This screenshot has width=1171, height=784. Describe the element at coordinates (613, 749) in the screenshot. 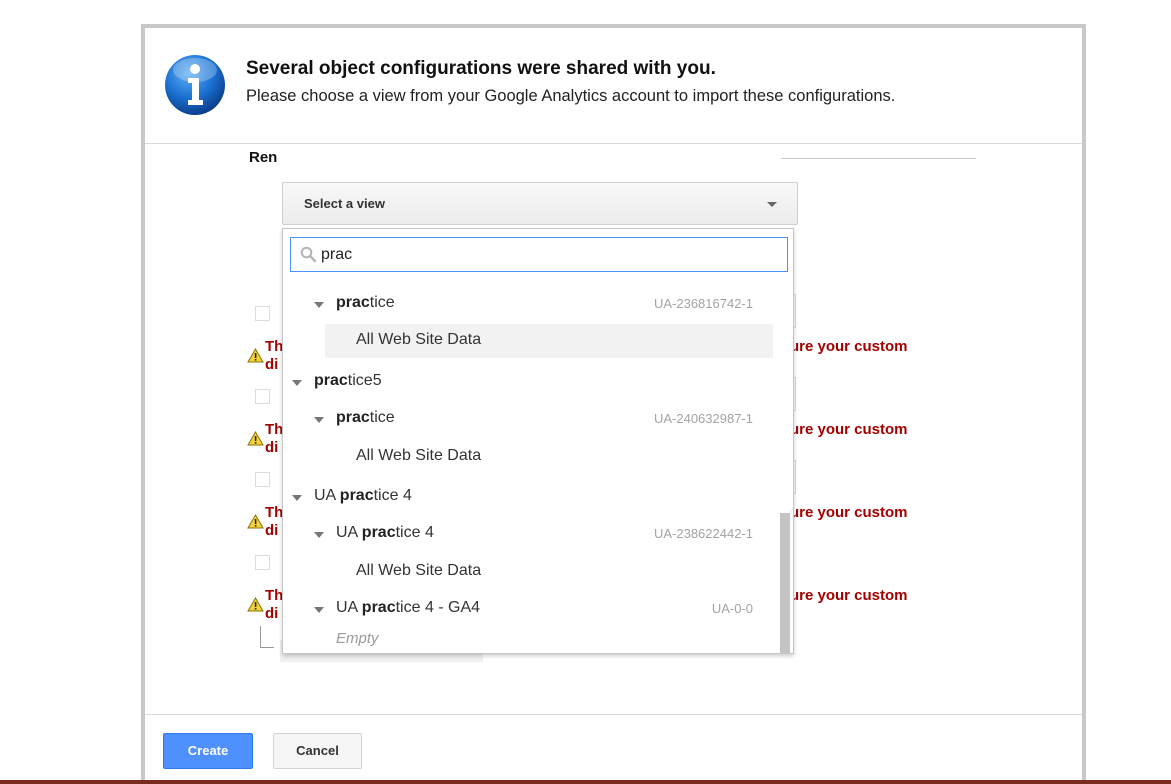

I see `dialog-footer: Create Cancel` at that location.